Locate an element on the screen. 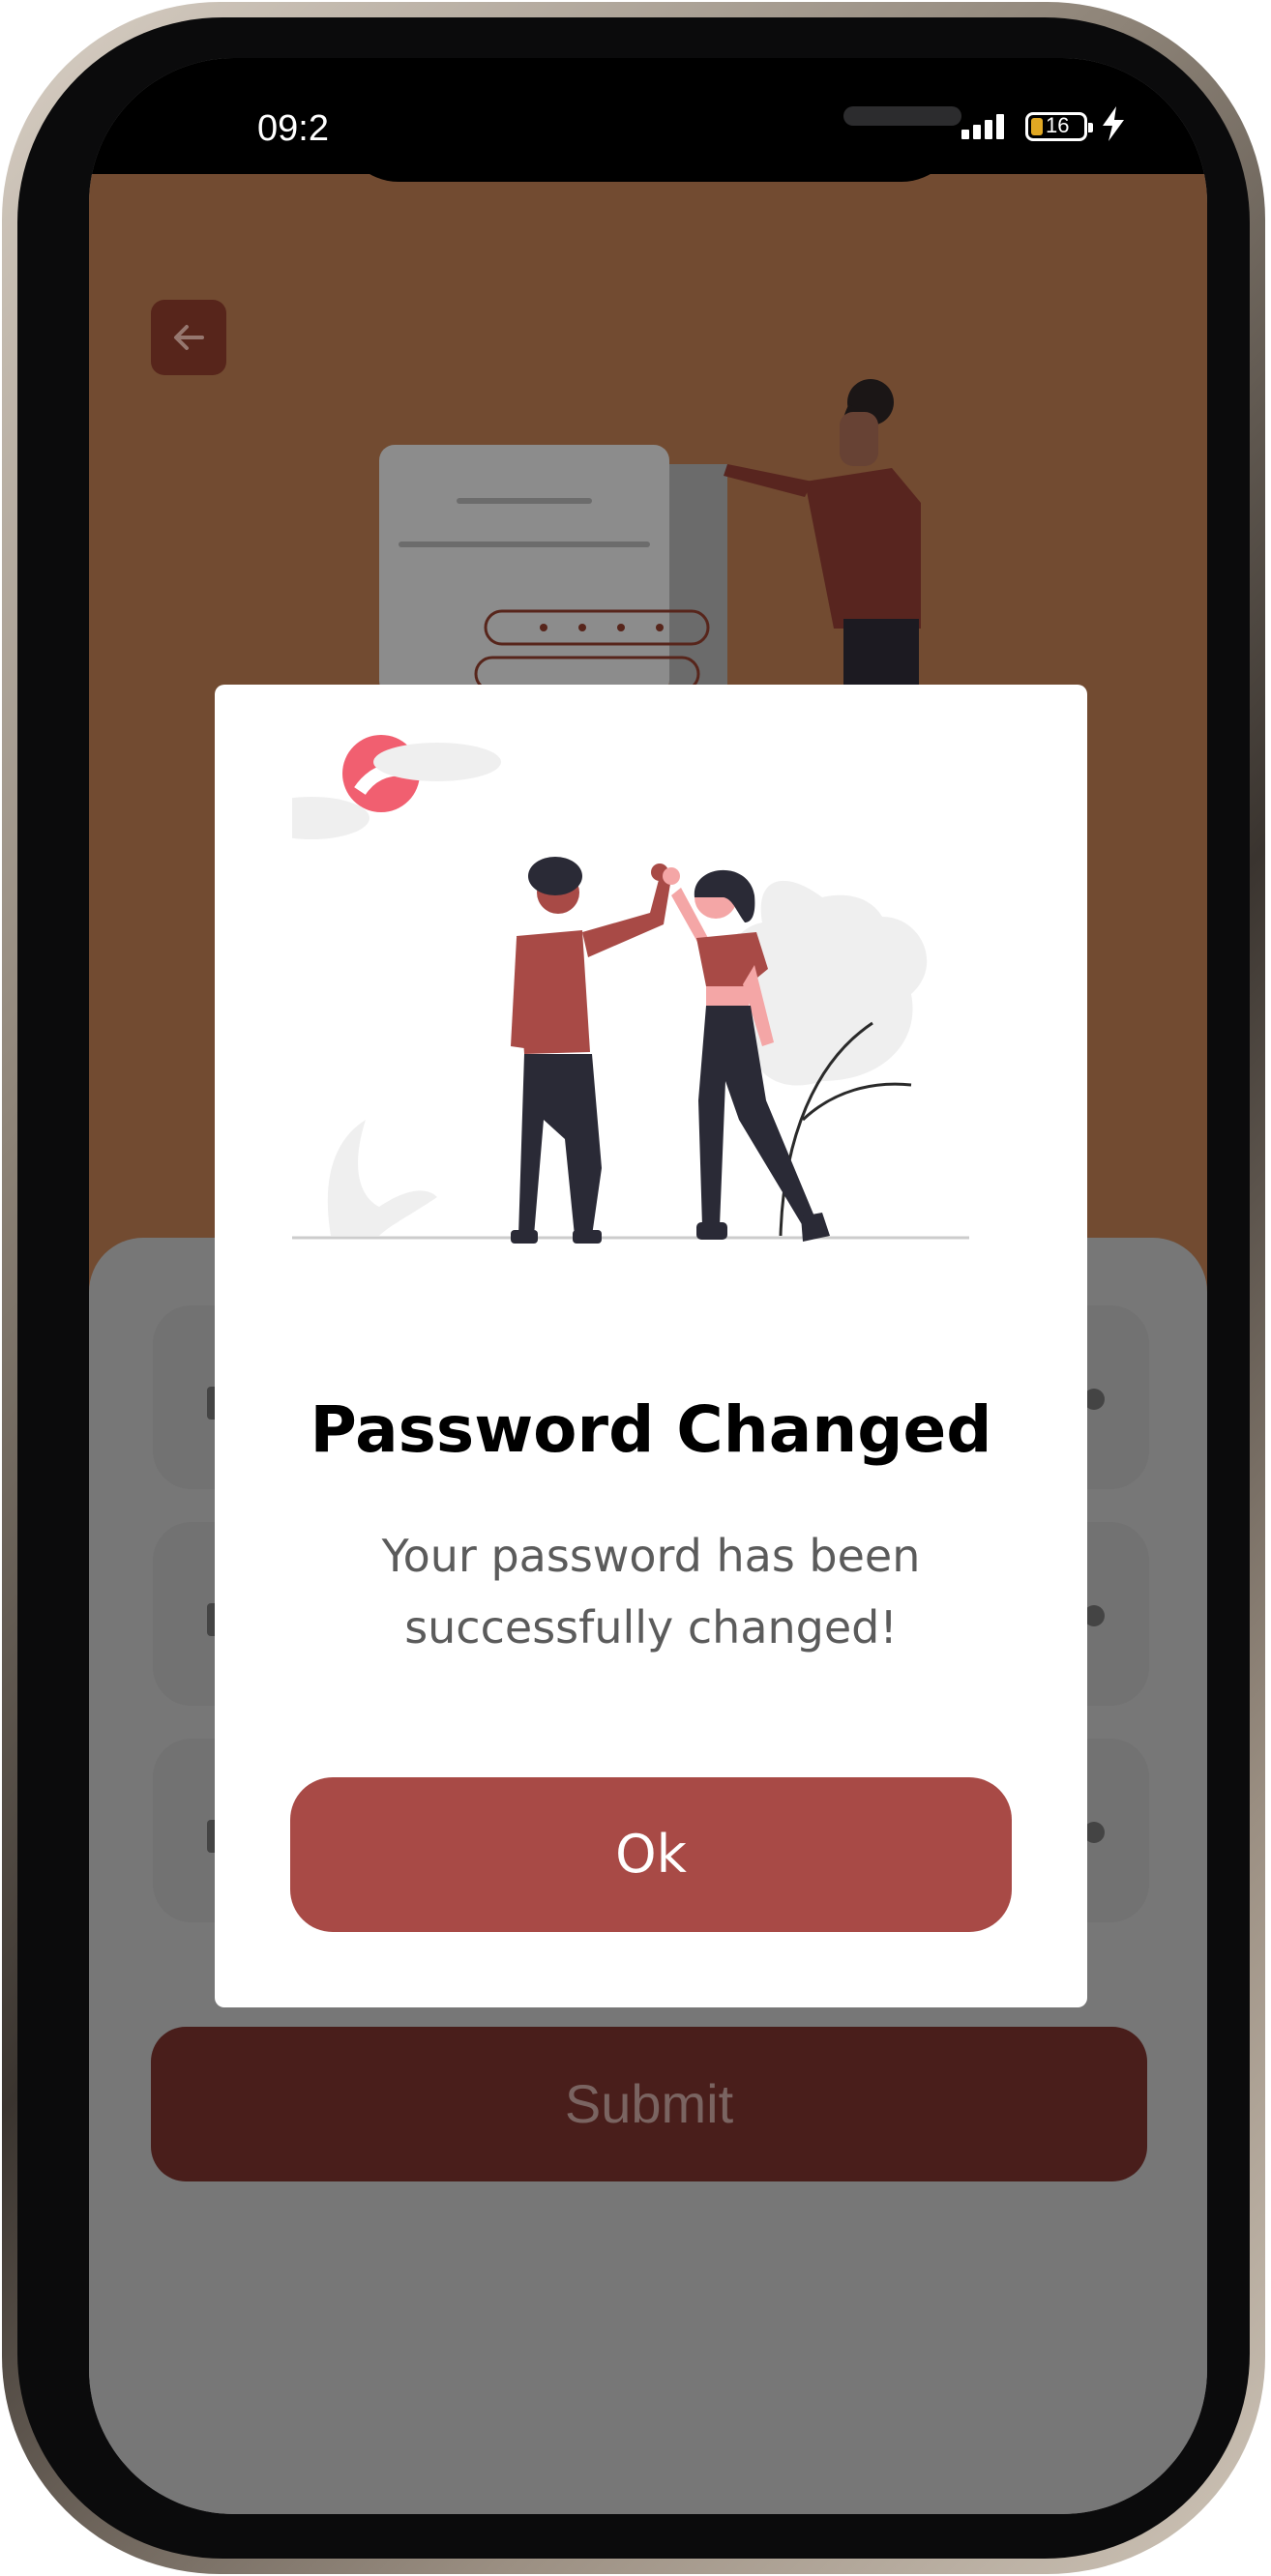 The width and height of the screenshot is (1271, 2576). ok-button: Ok is located at coordinates (651, 1854).